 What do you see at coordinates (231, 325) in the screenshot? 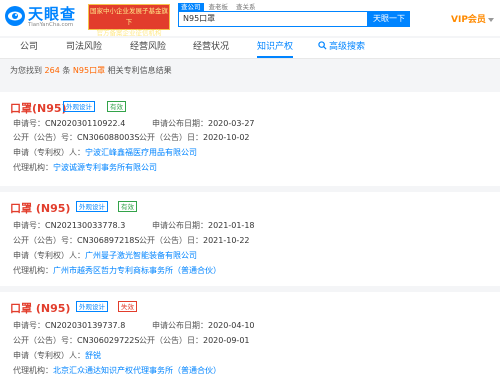
I see `pub-date-value: 2020-04-10` at bounding box center [231, 325].